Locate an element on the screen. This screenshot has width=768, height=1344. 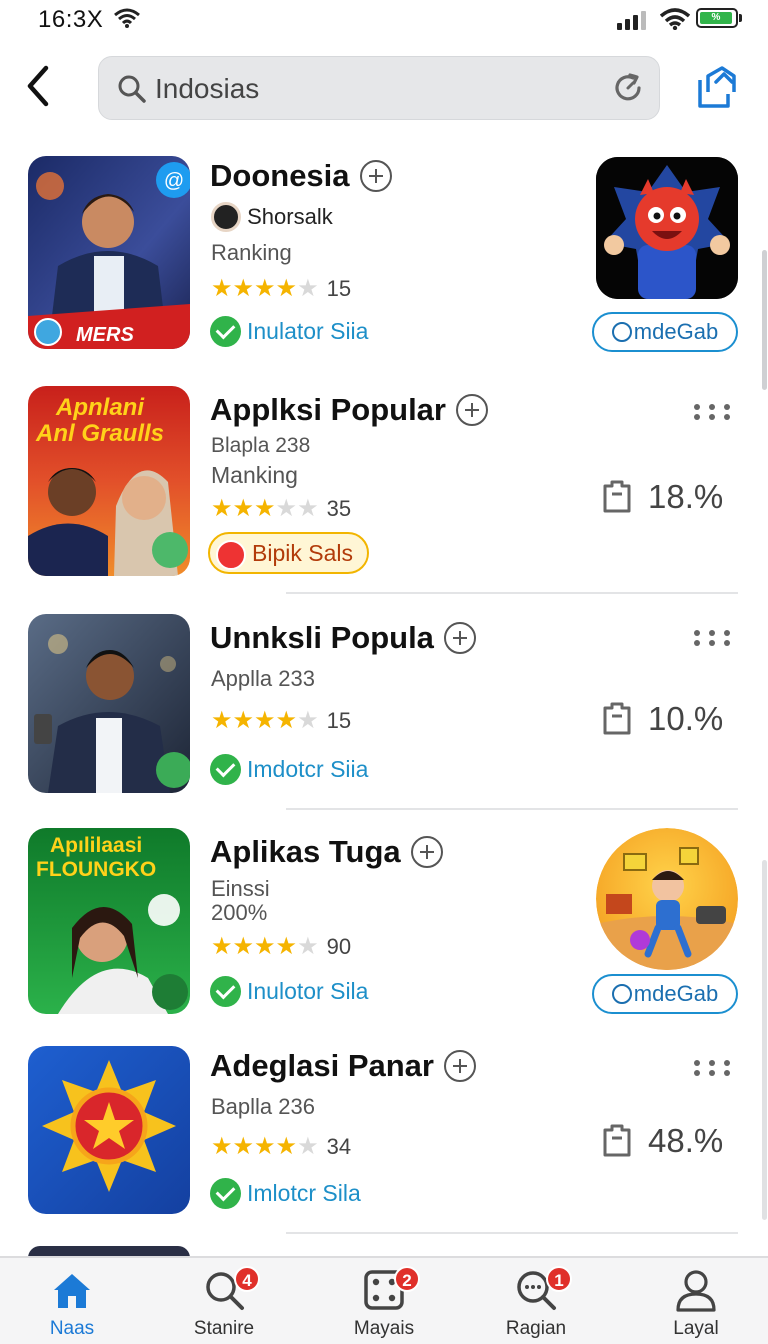
app-thumbnail: Apnlani Anl Graulls is located at coordinates (109, 481).